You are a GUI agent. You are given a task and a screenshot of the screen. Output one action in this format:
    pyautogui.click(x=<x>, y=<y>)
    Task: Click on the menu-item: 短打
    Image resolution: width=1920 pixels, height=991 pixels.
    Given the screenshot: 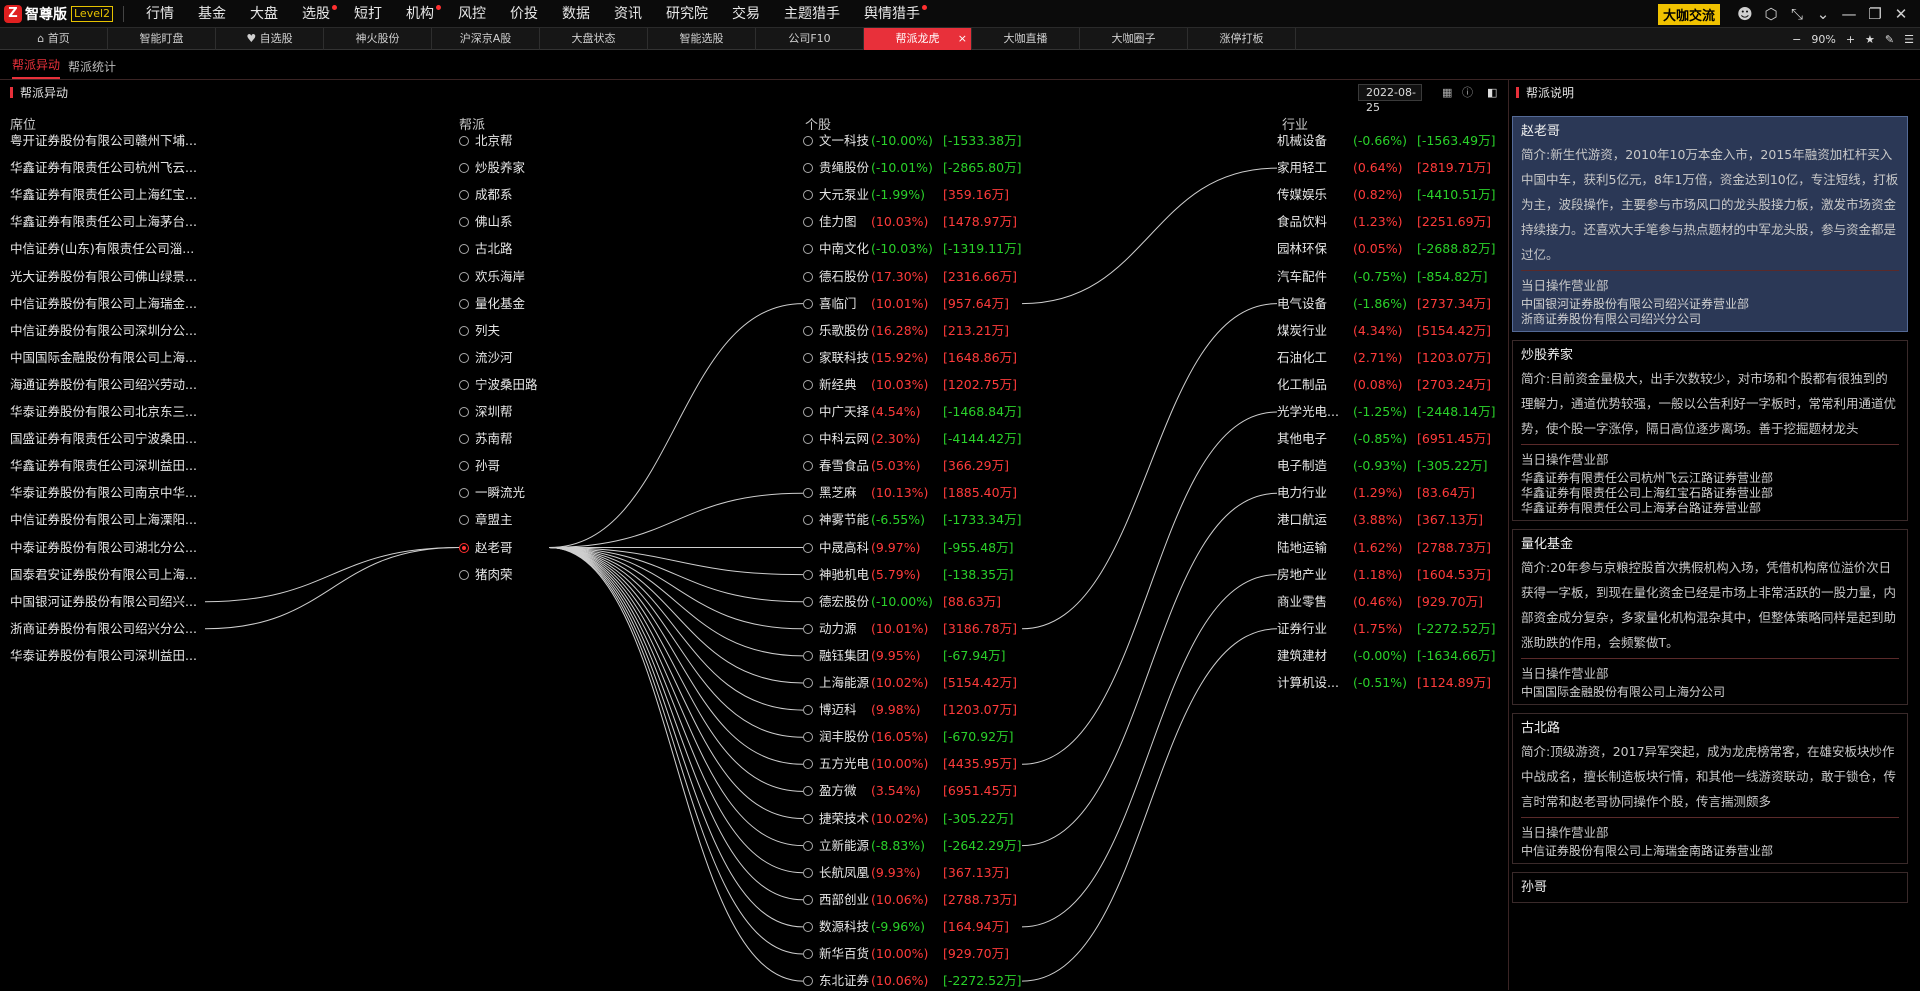 What is the action you would take?
    pyautogui.click(x=368, y=14)
    